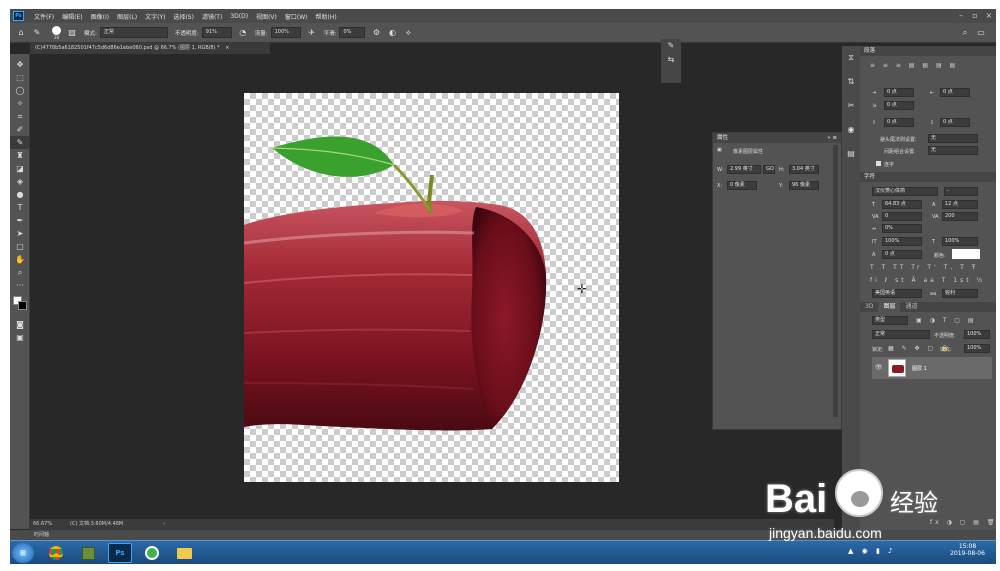 This screenshot has height=571, width=1000. I want to click on styles-icon: ◉, so click(851, 130).